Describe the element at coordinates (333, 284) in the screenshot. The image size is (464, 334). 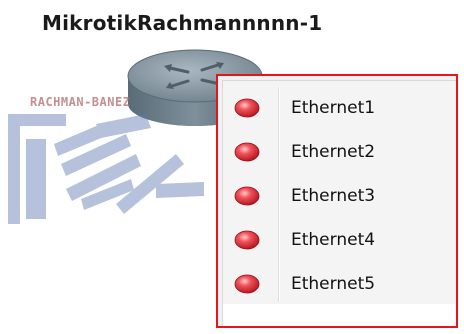
I see `menu-item-label: Ethernet5` at that location.